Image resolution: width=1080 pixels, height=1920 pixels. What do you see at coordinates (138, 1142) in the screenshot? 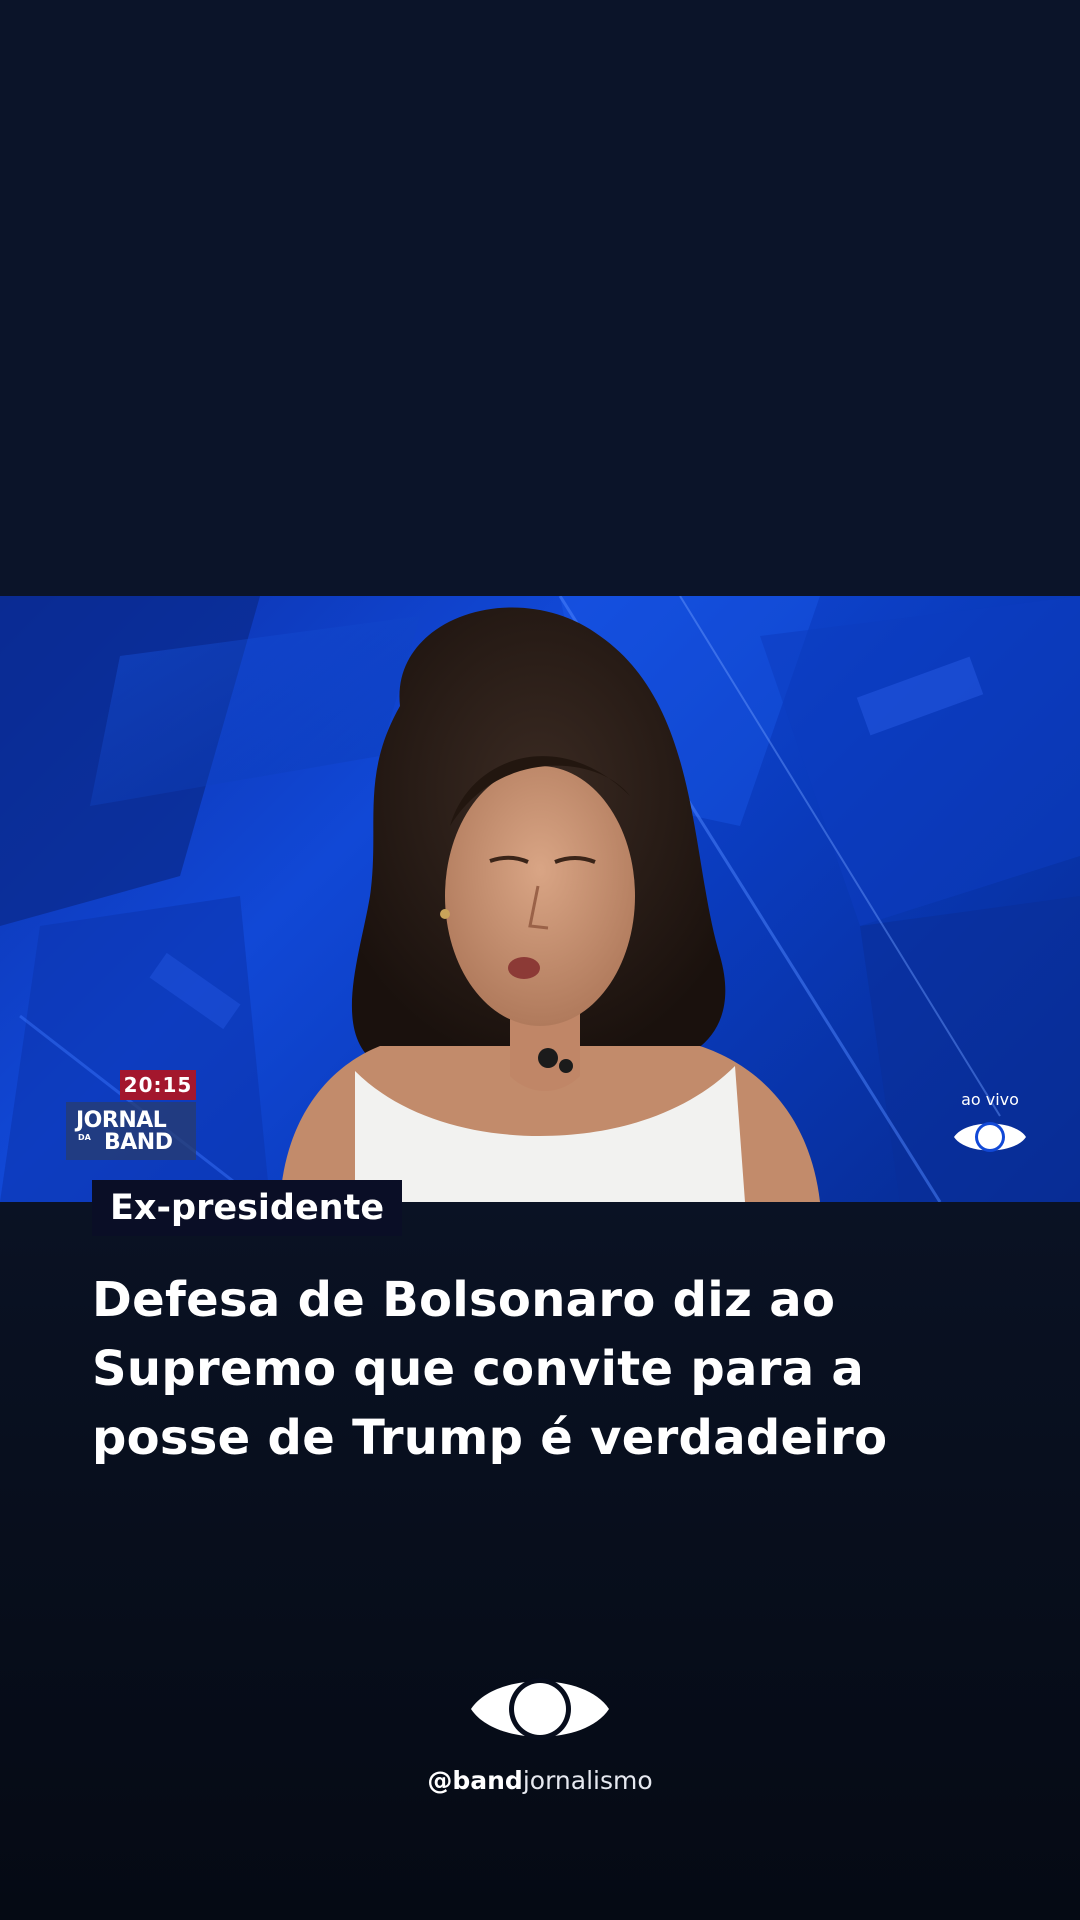
I see `logo-line-3: BAND` at bounding box center [138, 1142].